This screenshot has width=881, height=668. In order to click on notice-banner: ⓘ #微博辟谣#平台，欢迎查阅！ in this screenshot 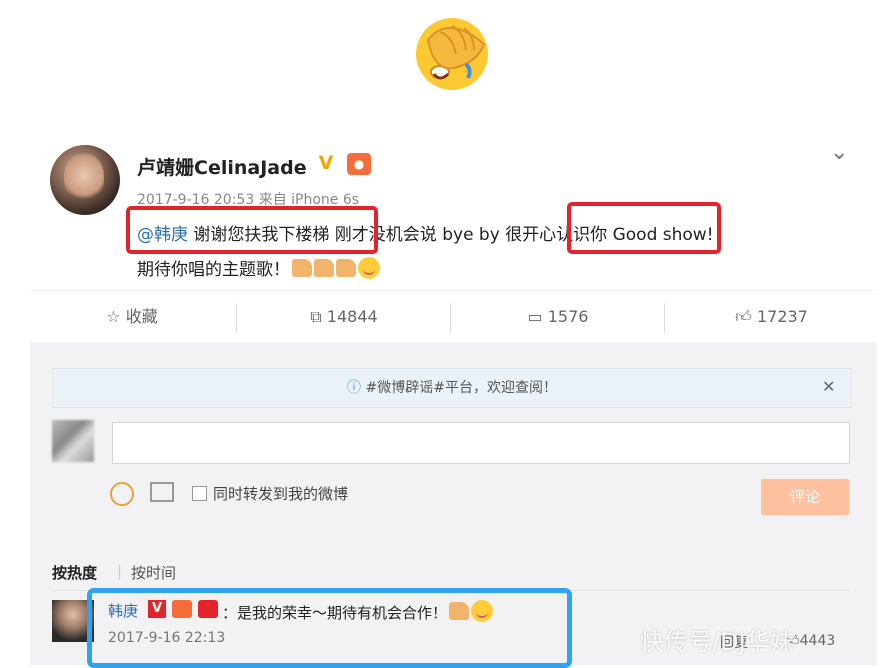, I will do `click(452, 388)`.